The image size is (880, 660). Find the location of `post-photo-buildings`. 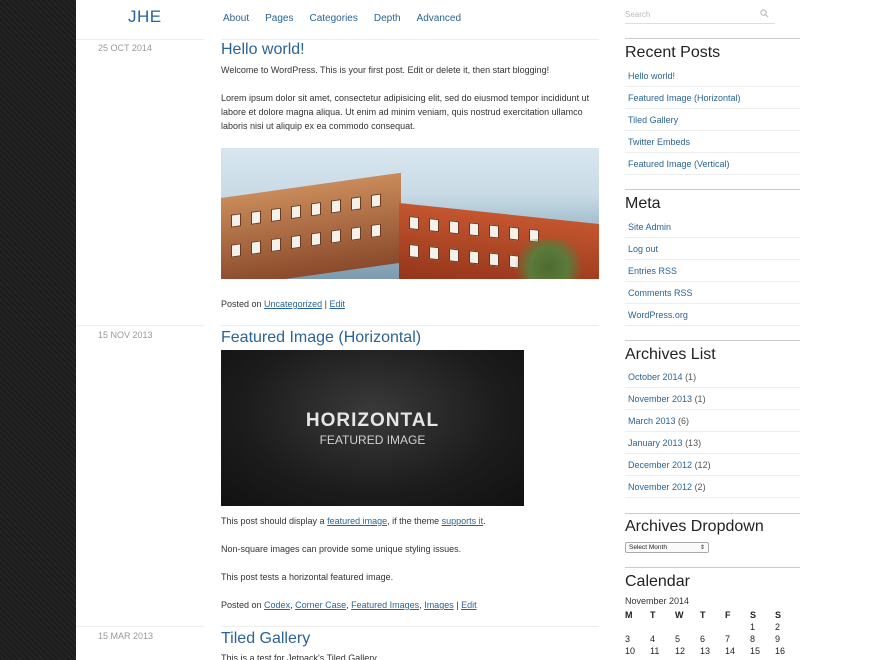

post-photo-buildings is located at coordinates (410, 213).